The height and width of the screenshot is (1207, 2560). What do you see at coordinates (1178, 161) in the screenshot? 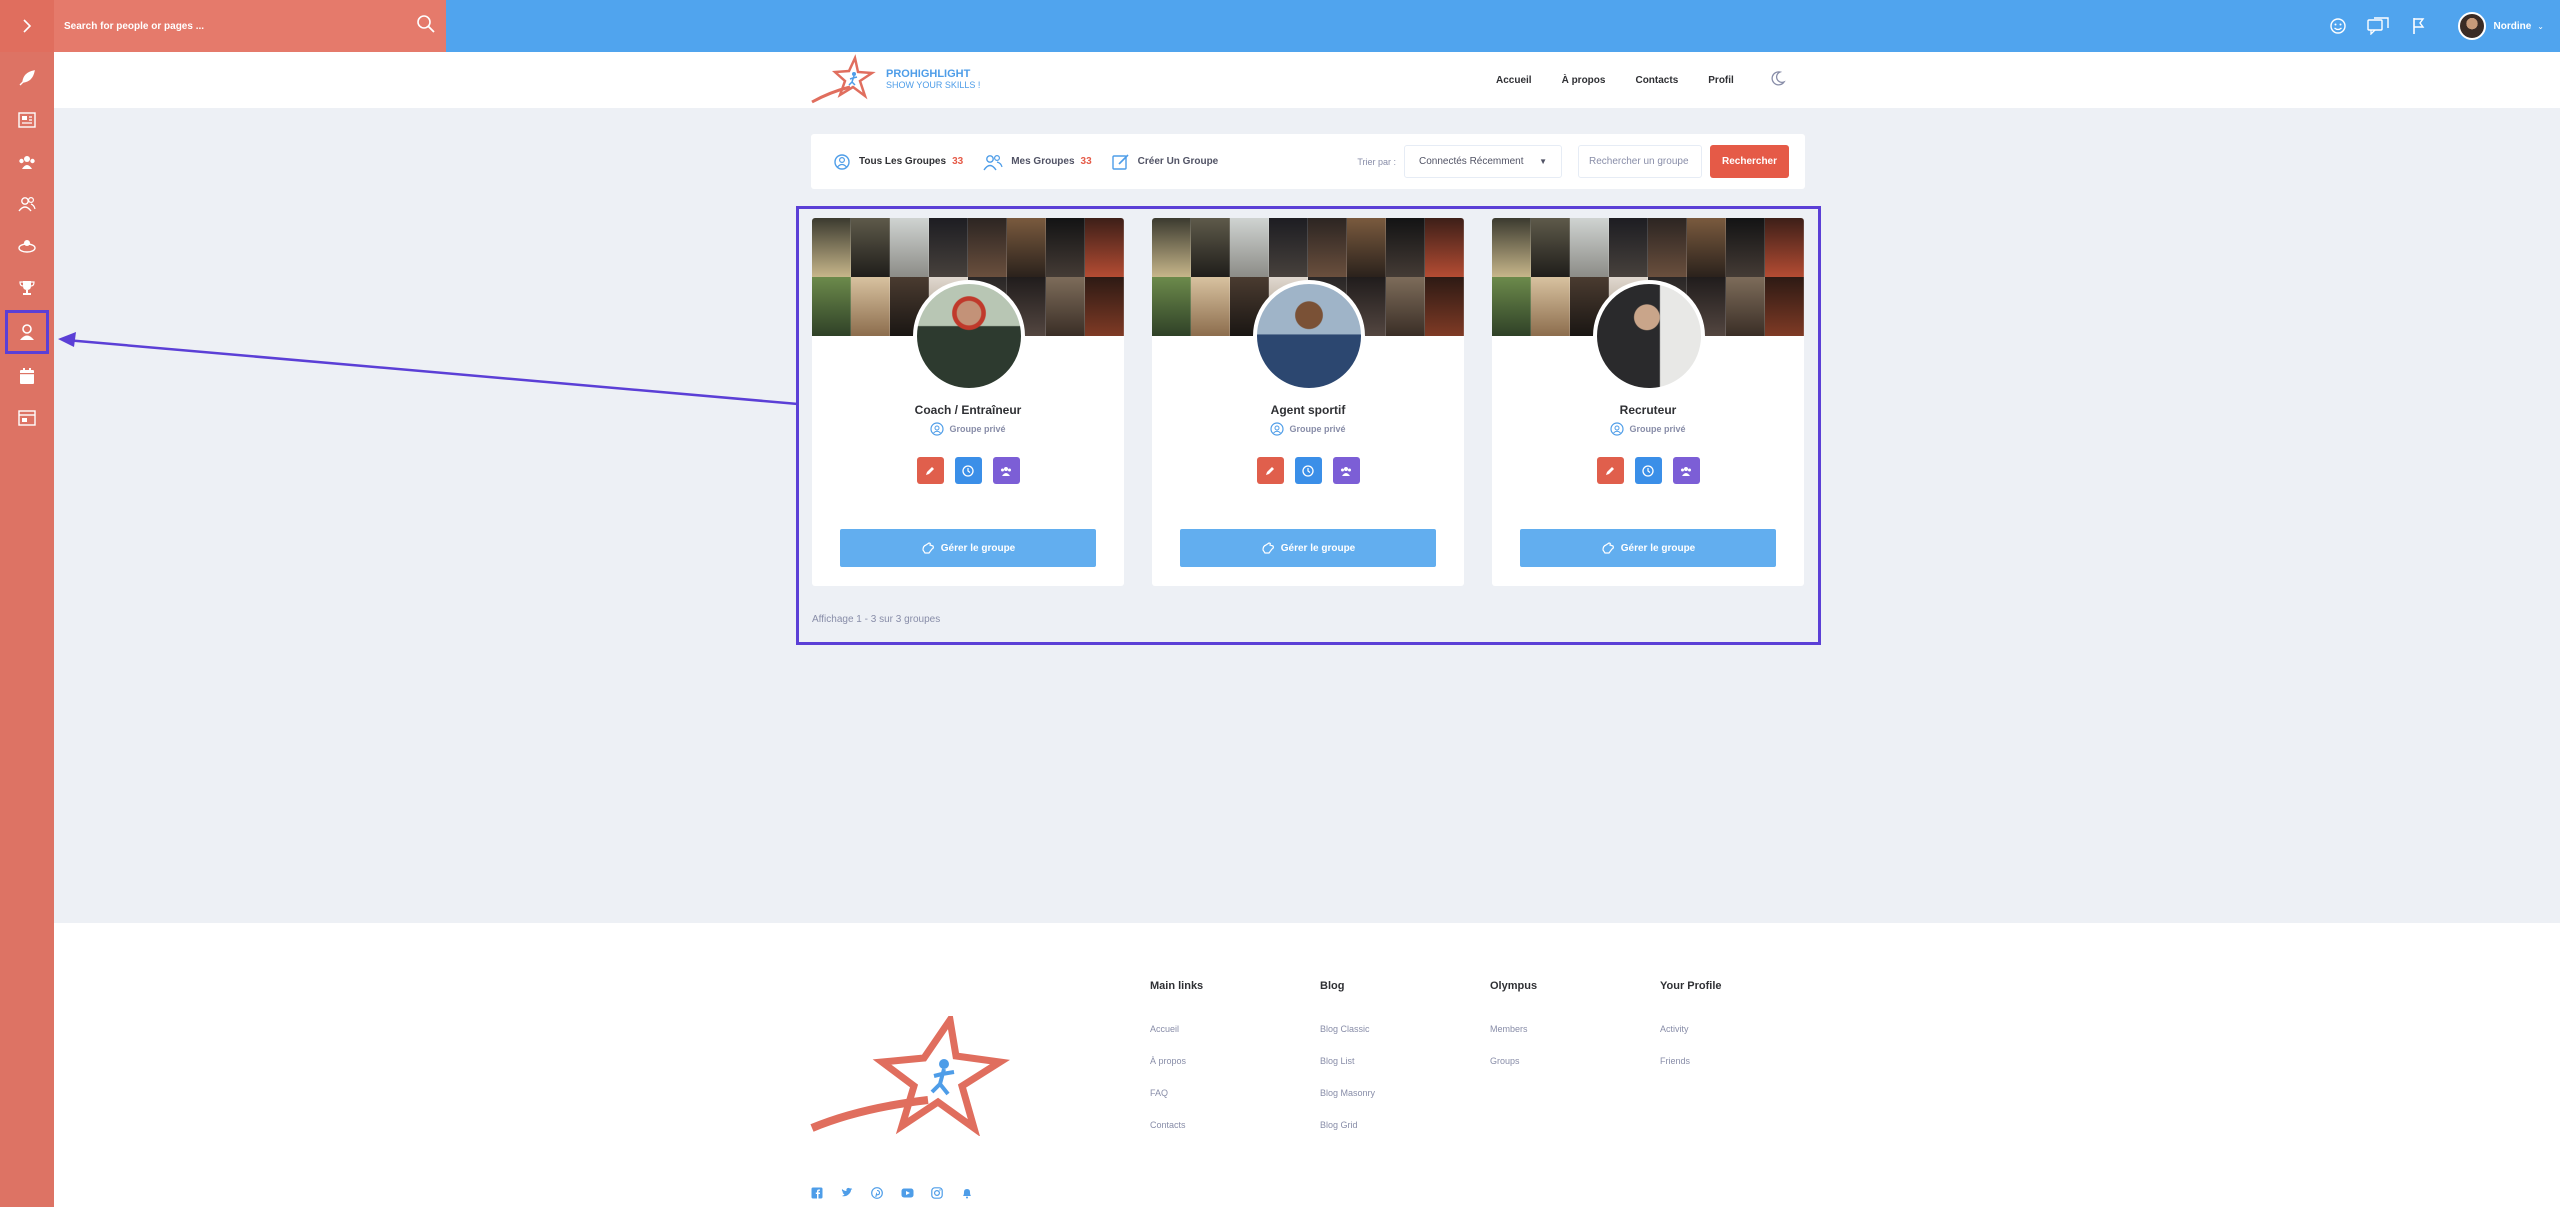
I see `tab-label: Créer Un Groupe` at bounding box center [1178, 161].